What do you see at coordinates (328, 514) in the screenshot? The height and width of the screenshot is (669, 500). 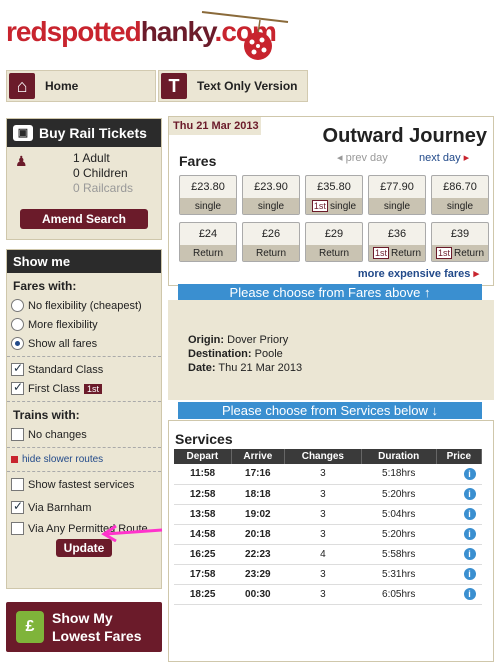 I see `table-row: 13:58 19:02 3 5:04hrs i` at bounding box center [328, 514].